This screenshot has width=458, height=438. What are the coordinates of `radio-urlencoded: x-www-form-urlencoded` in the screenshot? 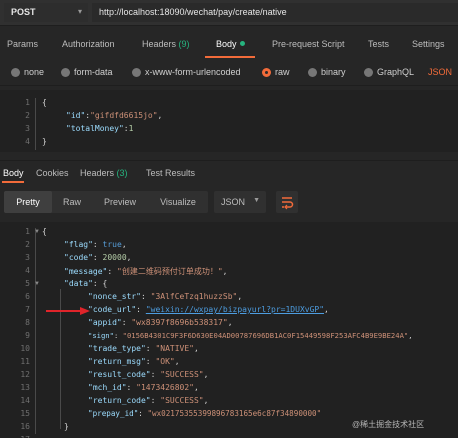 It's located at (186, 72).